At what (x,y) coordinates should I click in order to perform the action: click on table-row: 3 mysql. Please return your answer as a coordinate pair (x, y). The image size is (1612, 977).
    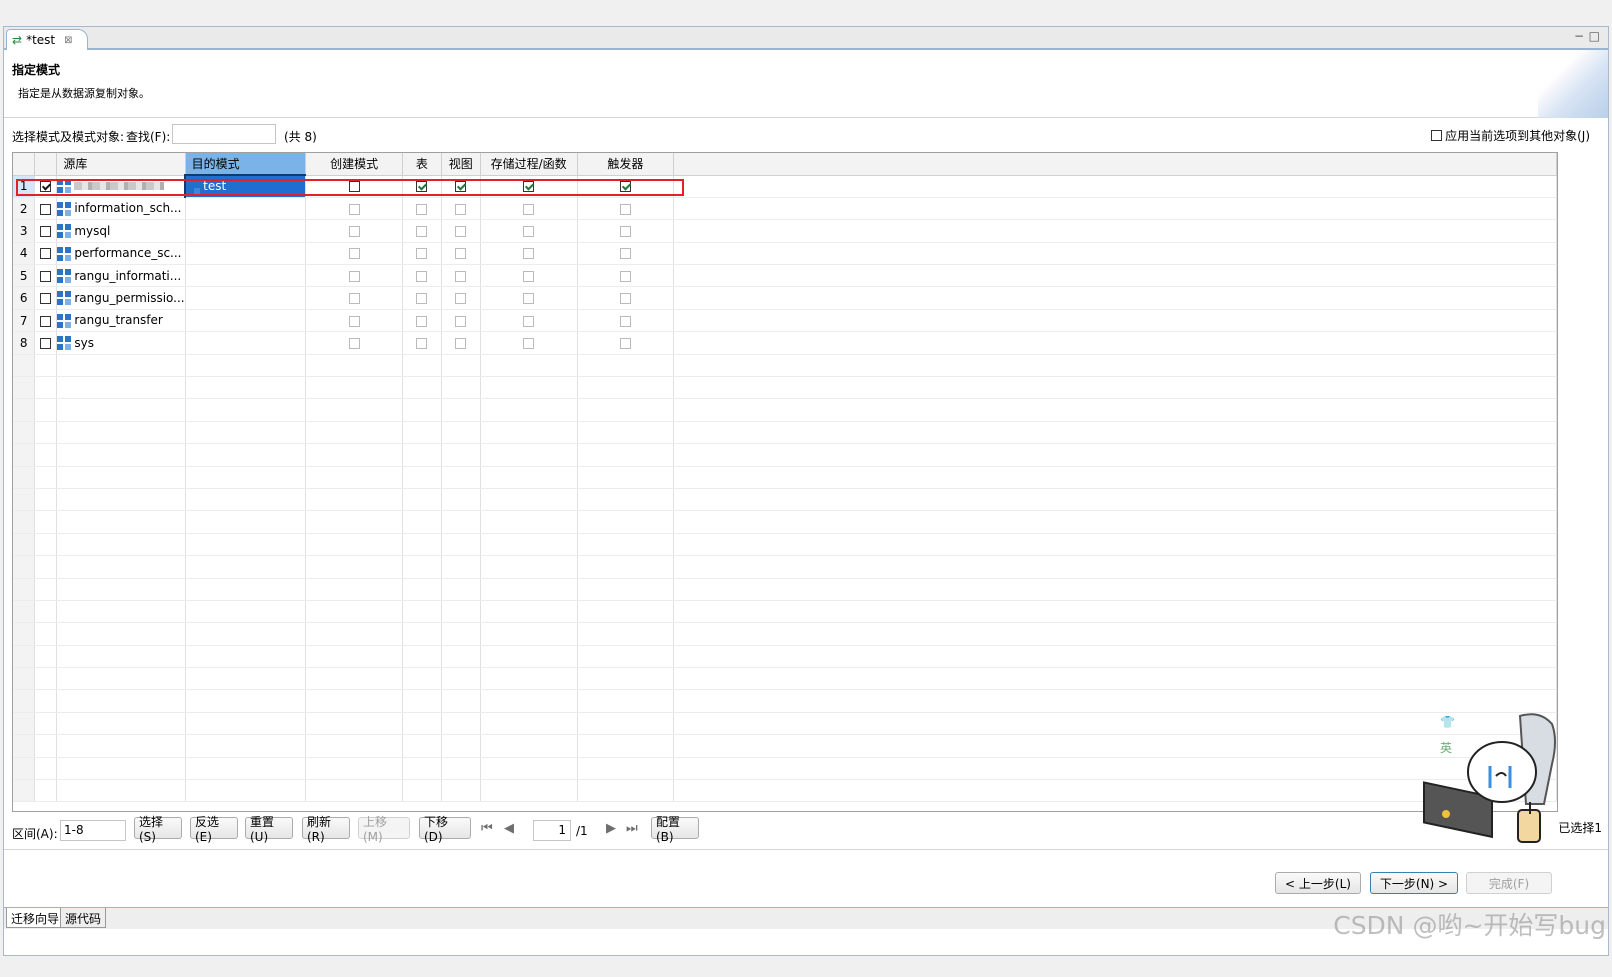
    Looking at the image, I should click on (785, 231).